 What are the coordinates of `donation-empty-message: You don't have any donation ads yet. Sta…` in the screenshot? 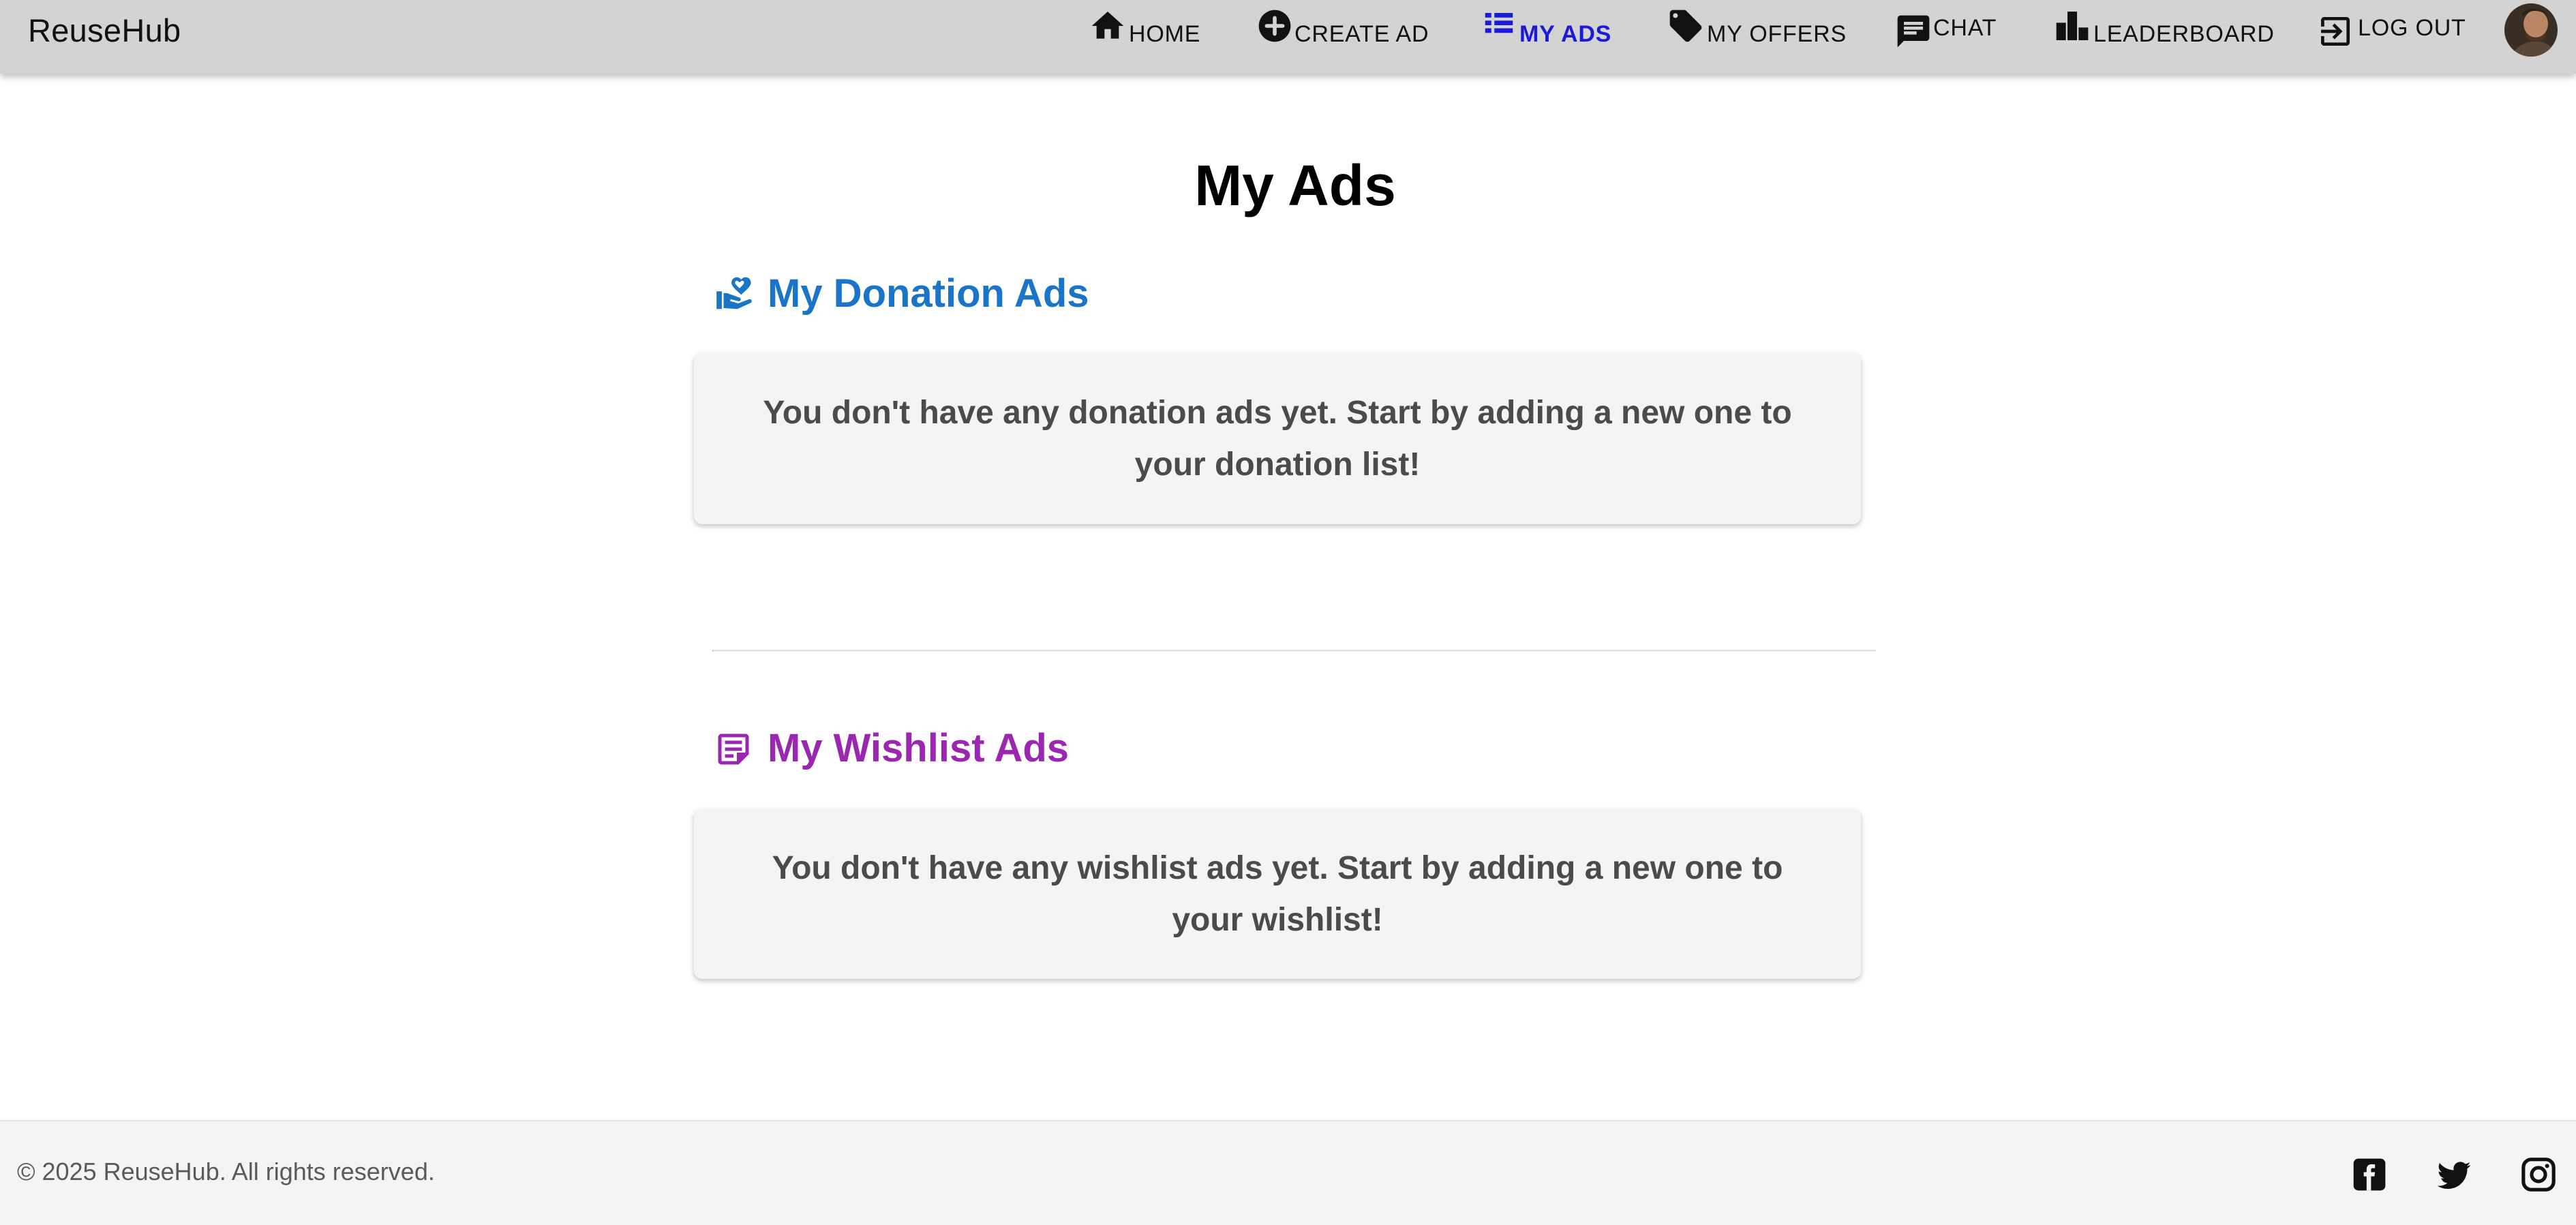 It's located at (1277, 438).